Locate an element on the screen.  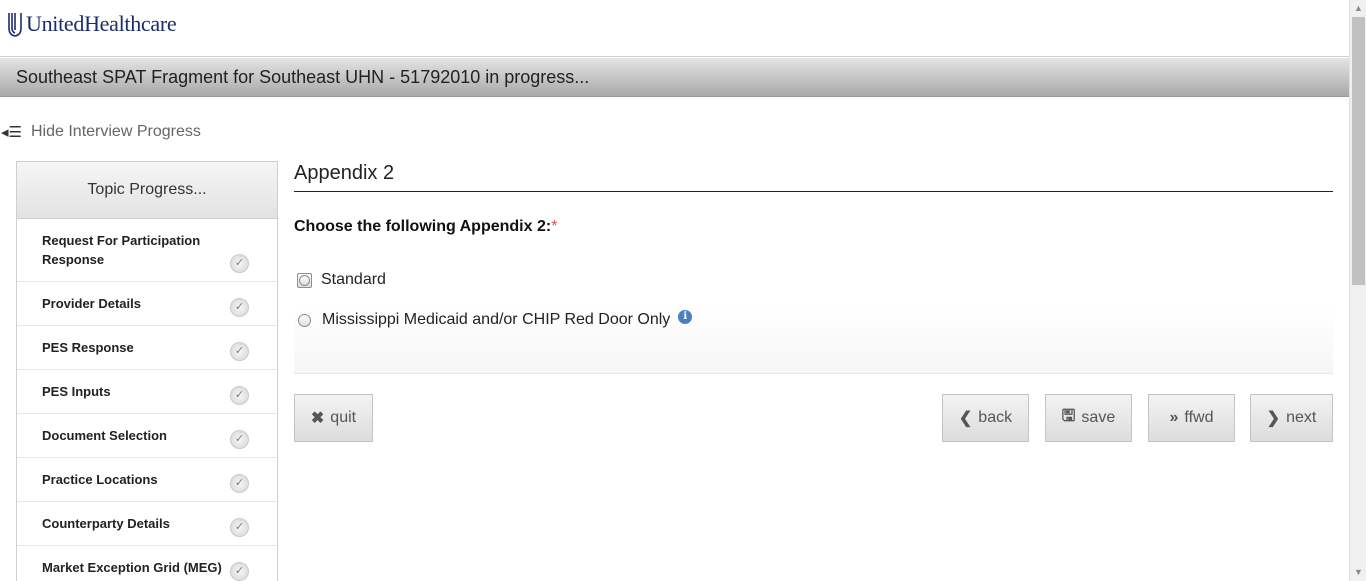
unitedhealthcare-logo: UnitedHealthcare is located at coordinates (92, 24).